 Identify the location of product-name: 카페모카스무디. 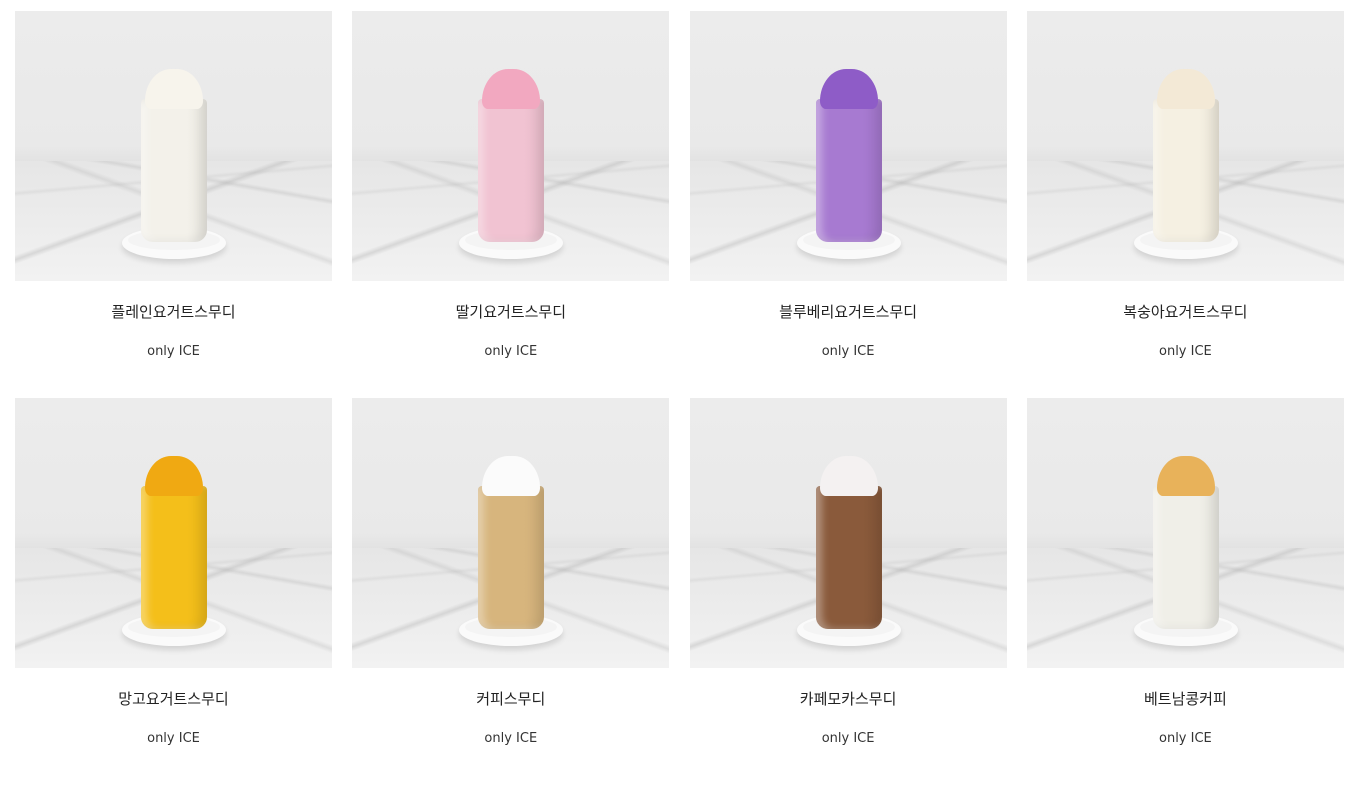
(848, 699).